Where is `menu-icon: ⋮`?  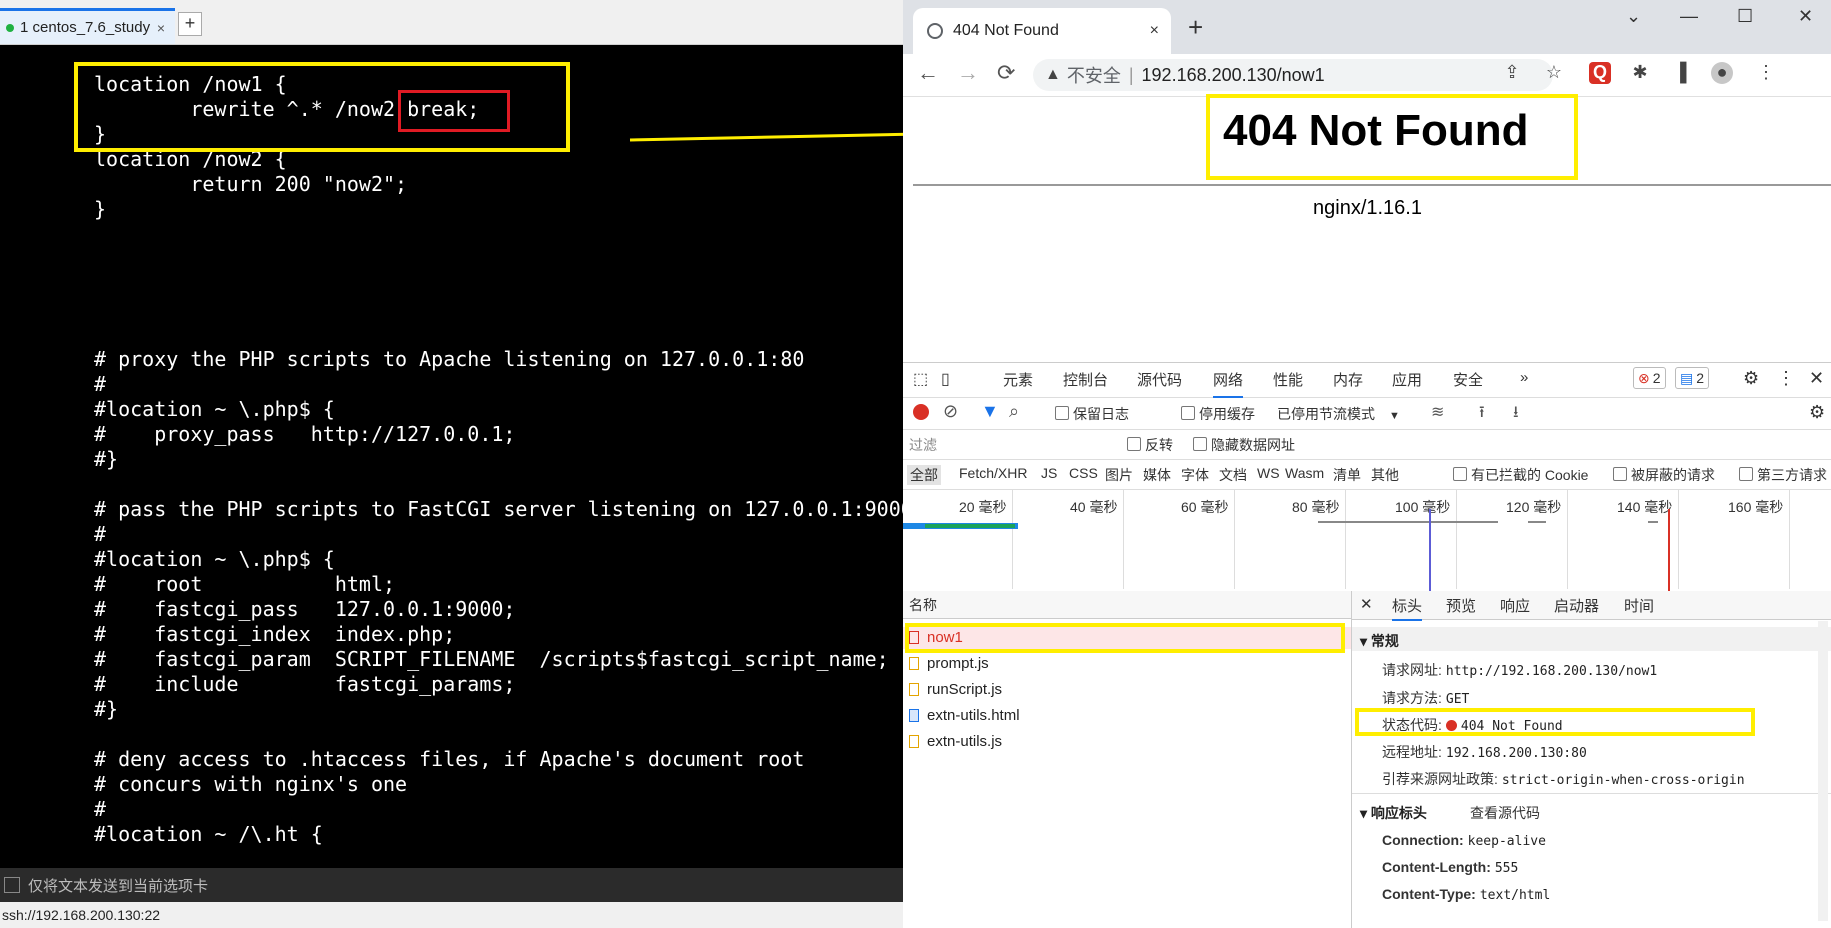 menu-icon: ⋮ is located at coordinates (1766, 73).